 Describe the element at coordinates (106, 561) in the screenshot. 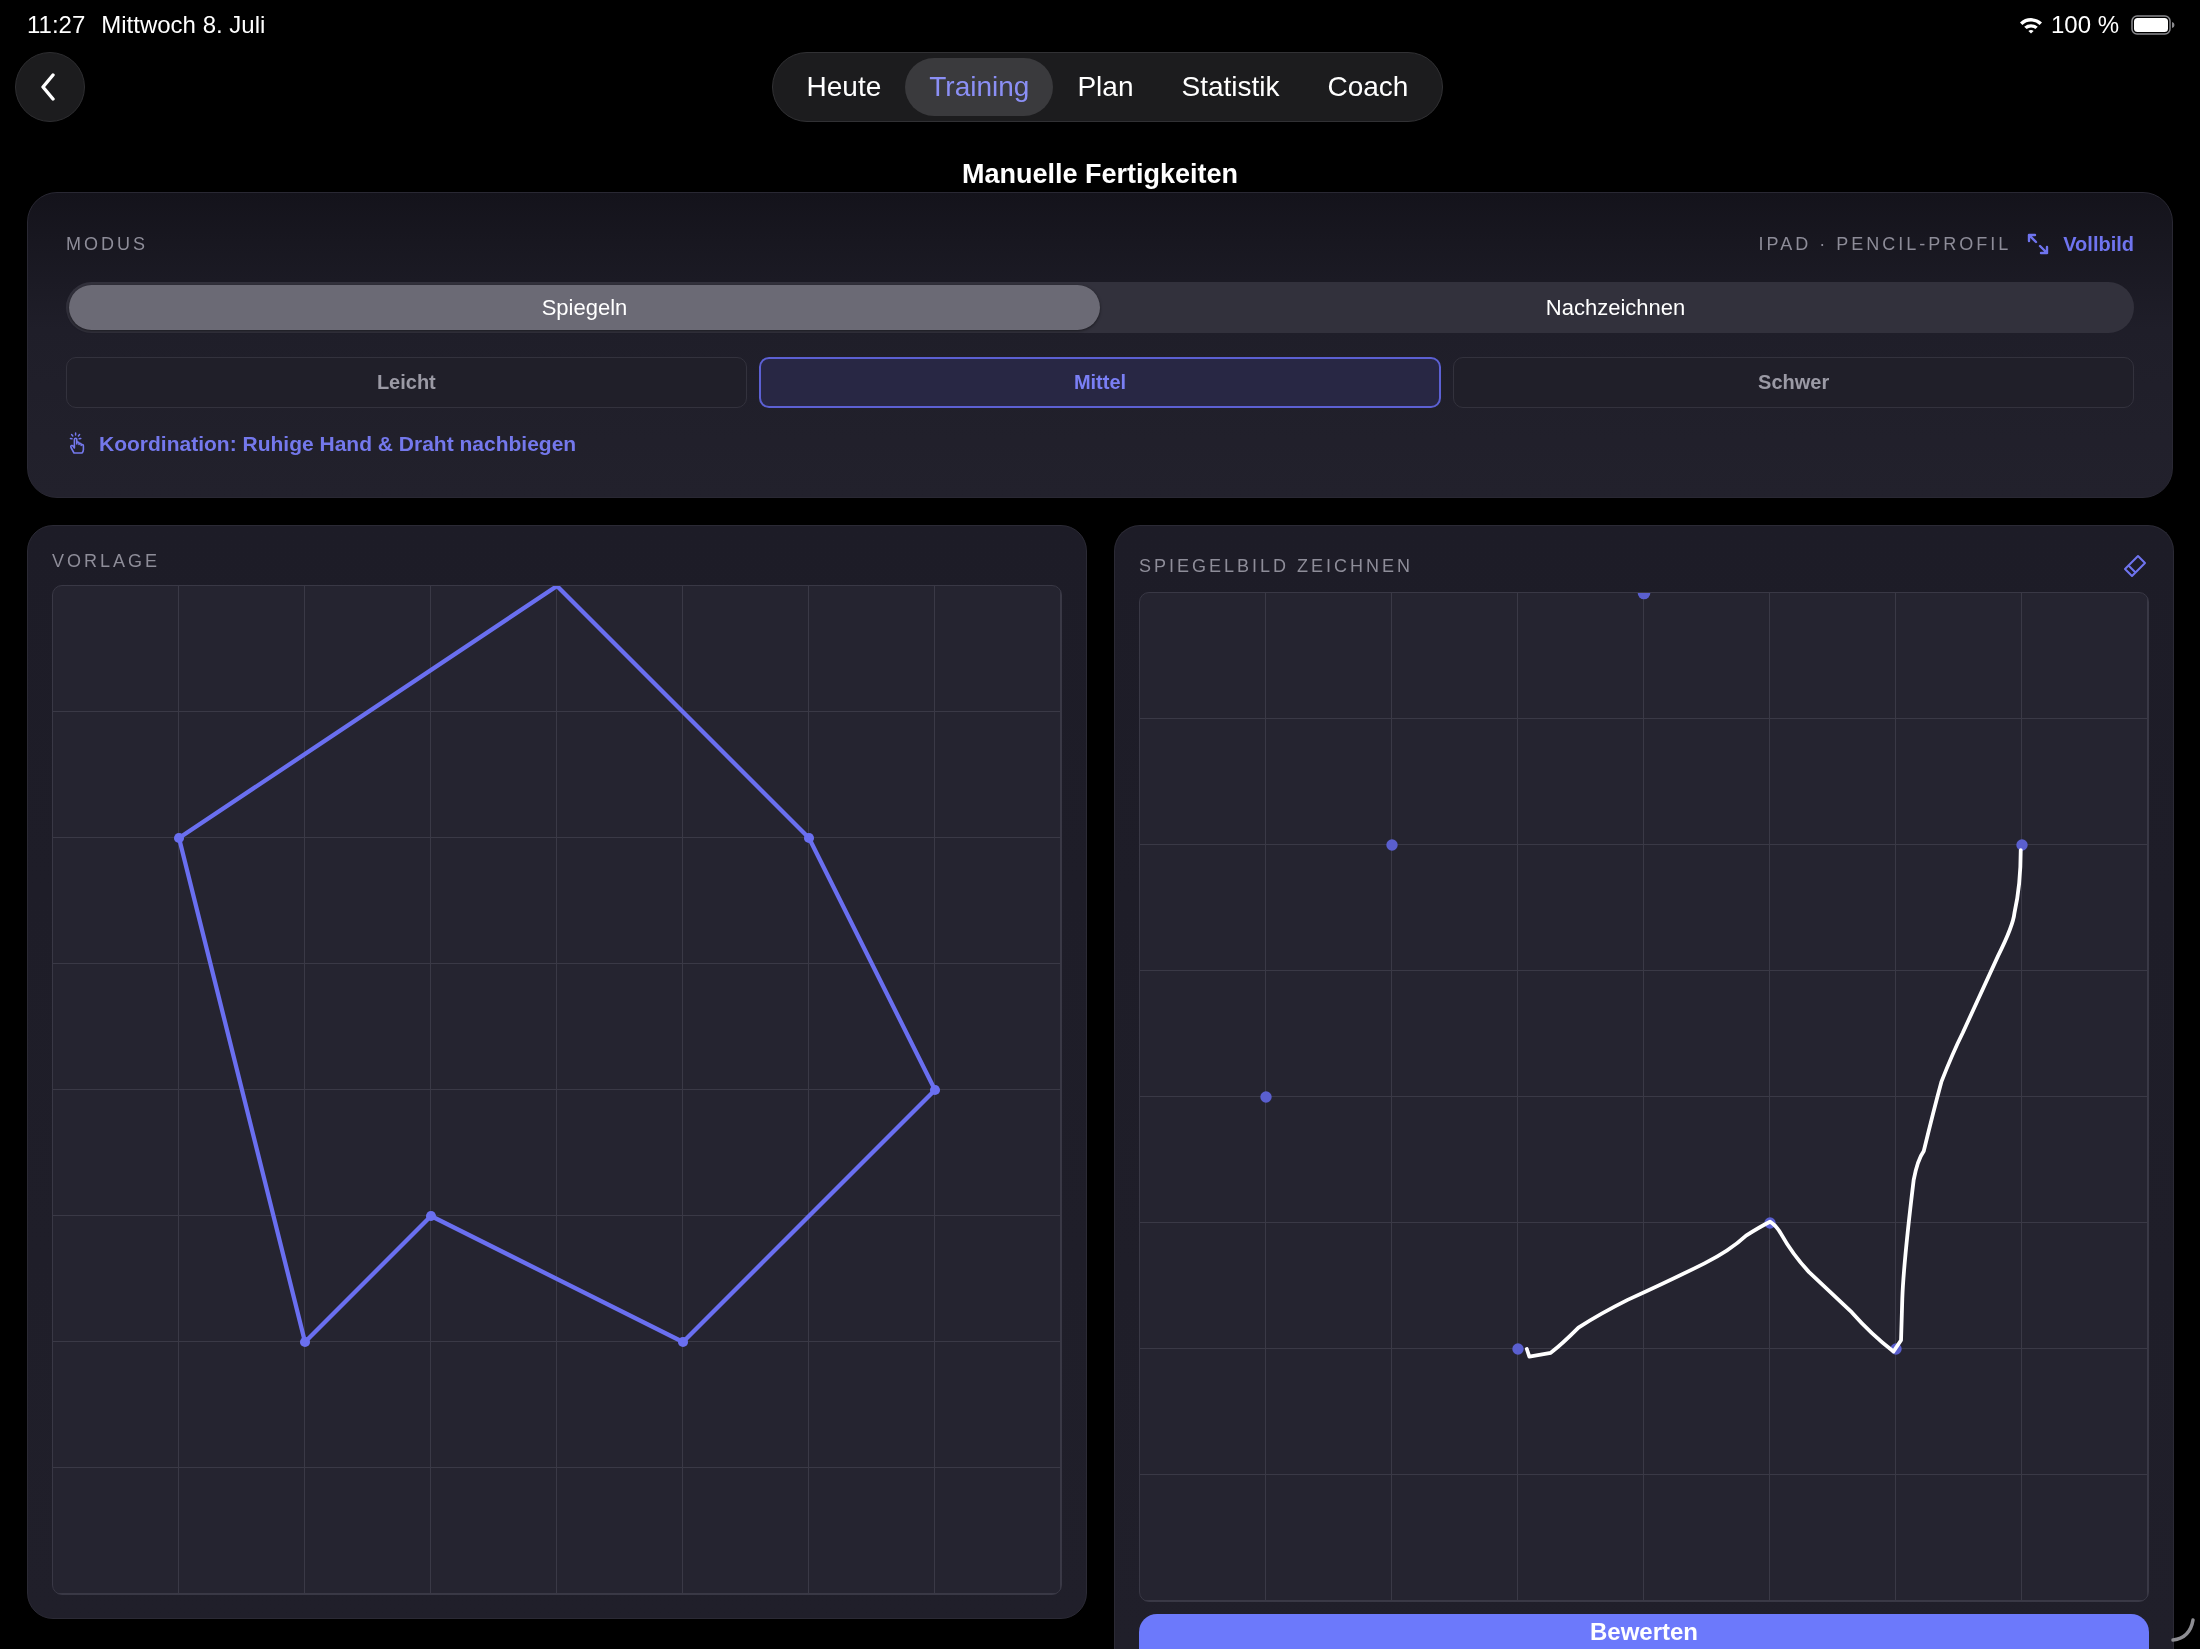

I see `panel-title: VORLAGE` at that location.